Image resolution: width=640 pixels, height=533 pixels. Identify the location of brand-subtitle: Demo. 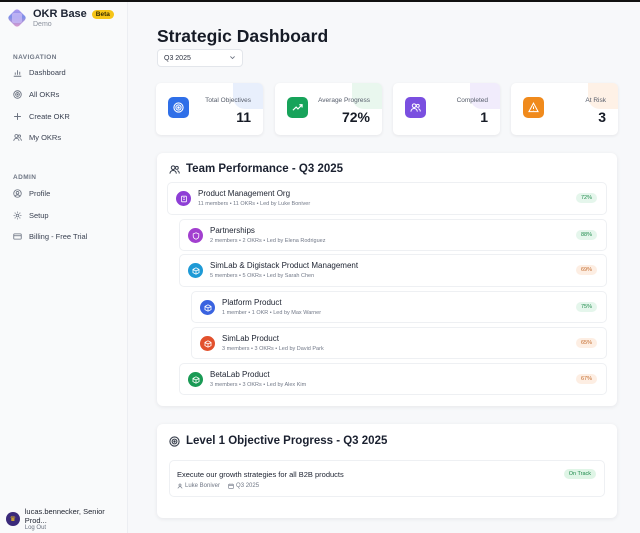
(42, 24).